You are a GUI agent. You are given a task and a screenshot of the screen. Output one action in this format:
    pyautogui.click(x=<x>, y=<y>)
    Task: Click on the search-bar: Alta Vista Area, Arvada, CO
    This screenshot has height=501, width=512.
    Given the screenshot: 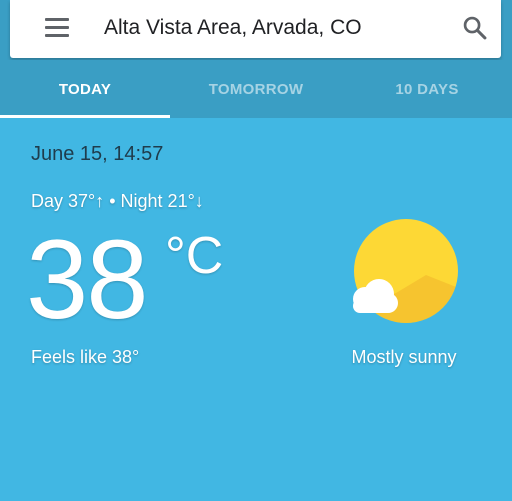 What is the action you would take?
    pyautogui.click(x=255, y=29)
    